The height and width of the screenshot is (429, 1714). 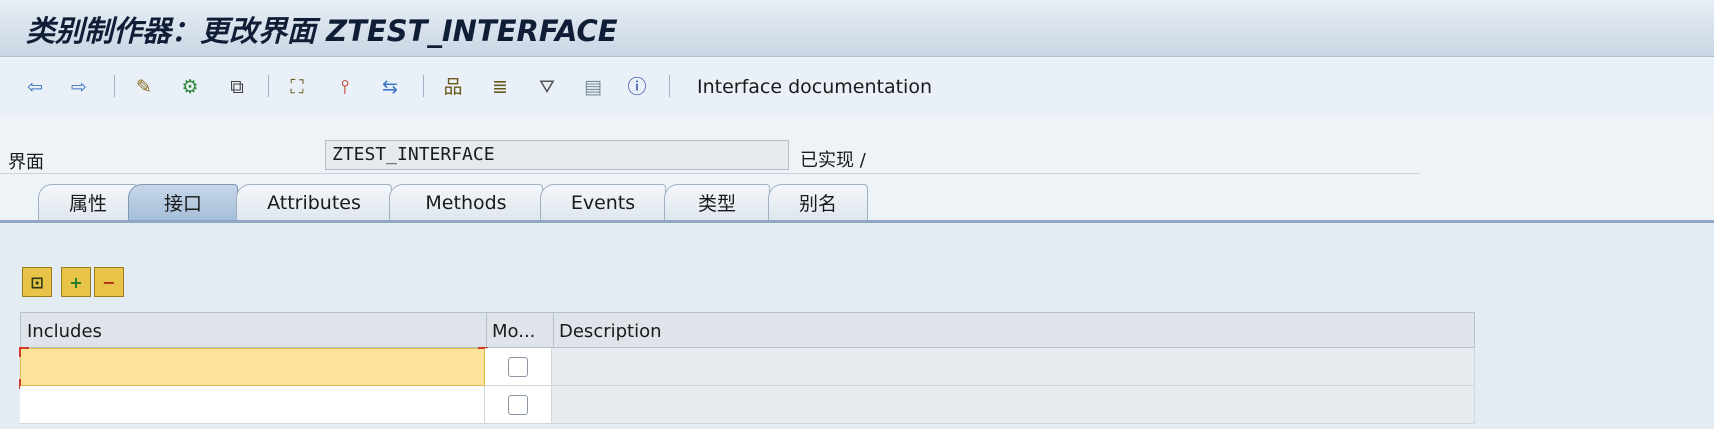 What do you see at coordinates (747, 330) in the screenshot?
I see `table-header: Includes Mo... Description` at bounding box center [747, 330].